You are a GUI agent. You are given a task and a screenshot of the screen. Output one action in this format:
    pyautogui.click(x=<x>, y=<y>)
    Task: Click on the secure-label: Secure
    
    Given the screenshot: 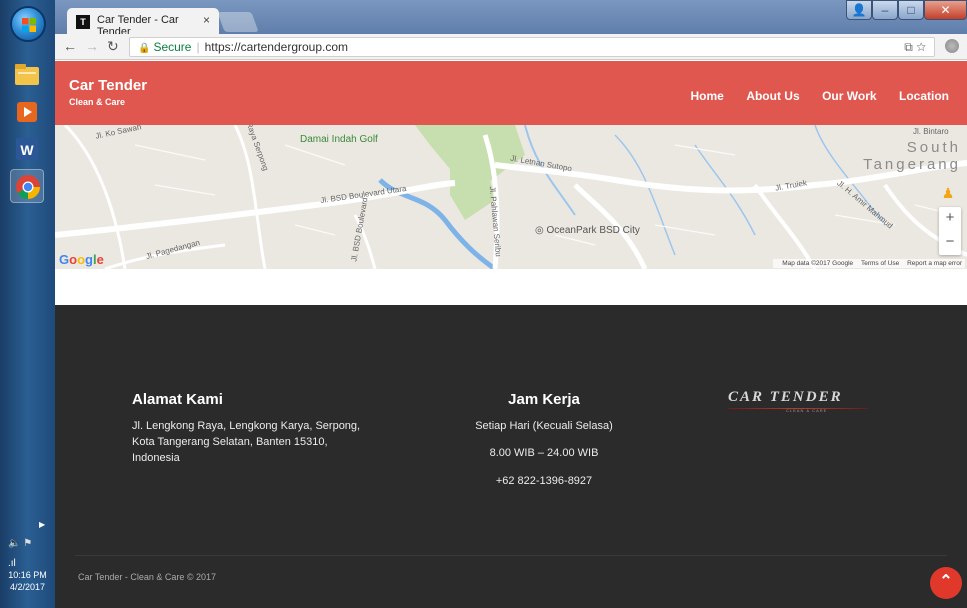 What is the action you would take?
    pyautogui.click(x=172, y=47)
    